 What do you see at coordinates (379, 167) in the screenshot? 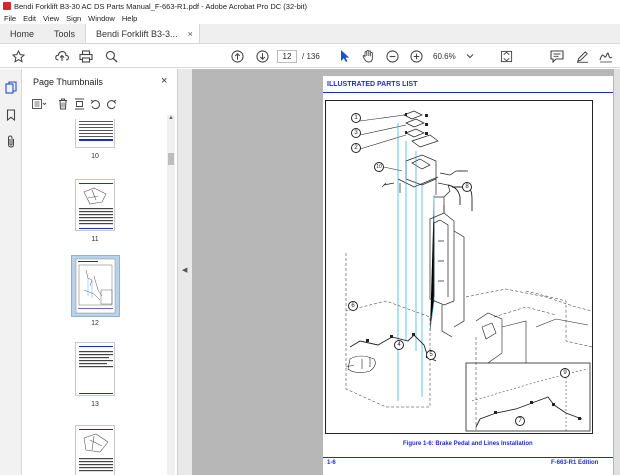
I see `callout-10: 10` at bounding box center [379, 167].